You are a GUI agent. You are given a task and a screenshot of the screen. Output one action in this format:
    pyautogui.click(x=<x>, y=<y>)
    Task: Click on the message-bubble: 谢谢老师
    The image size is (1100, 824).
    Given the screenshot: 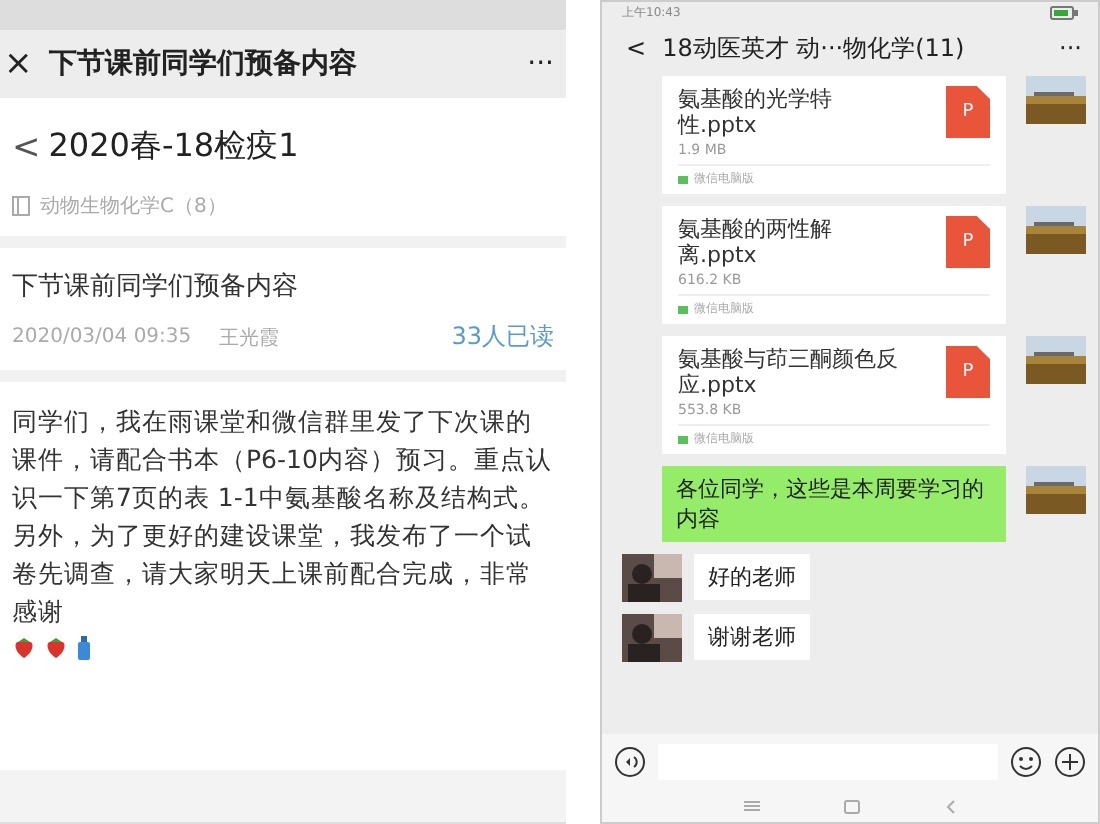 What is the action you would take?
    pyautogui.click(x=752, y=637)
    